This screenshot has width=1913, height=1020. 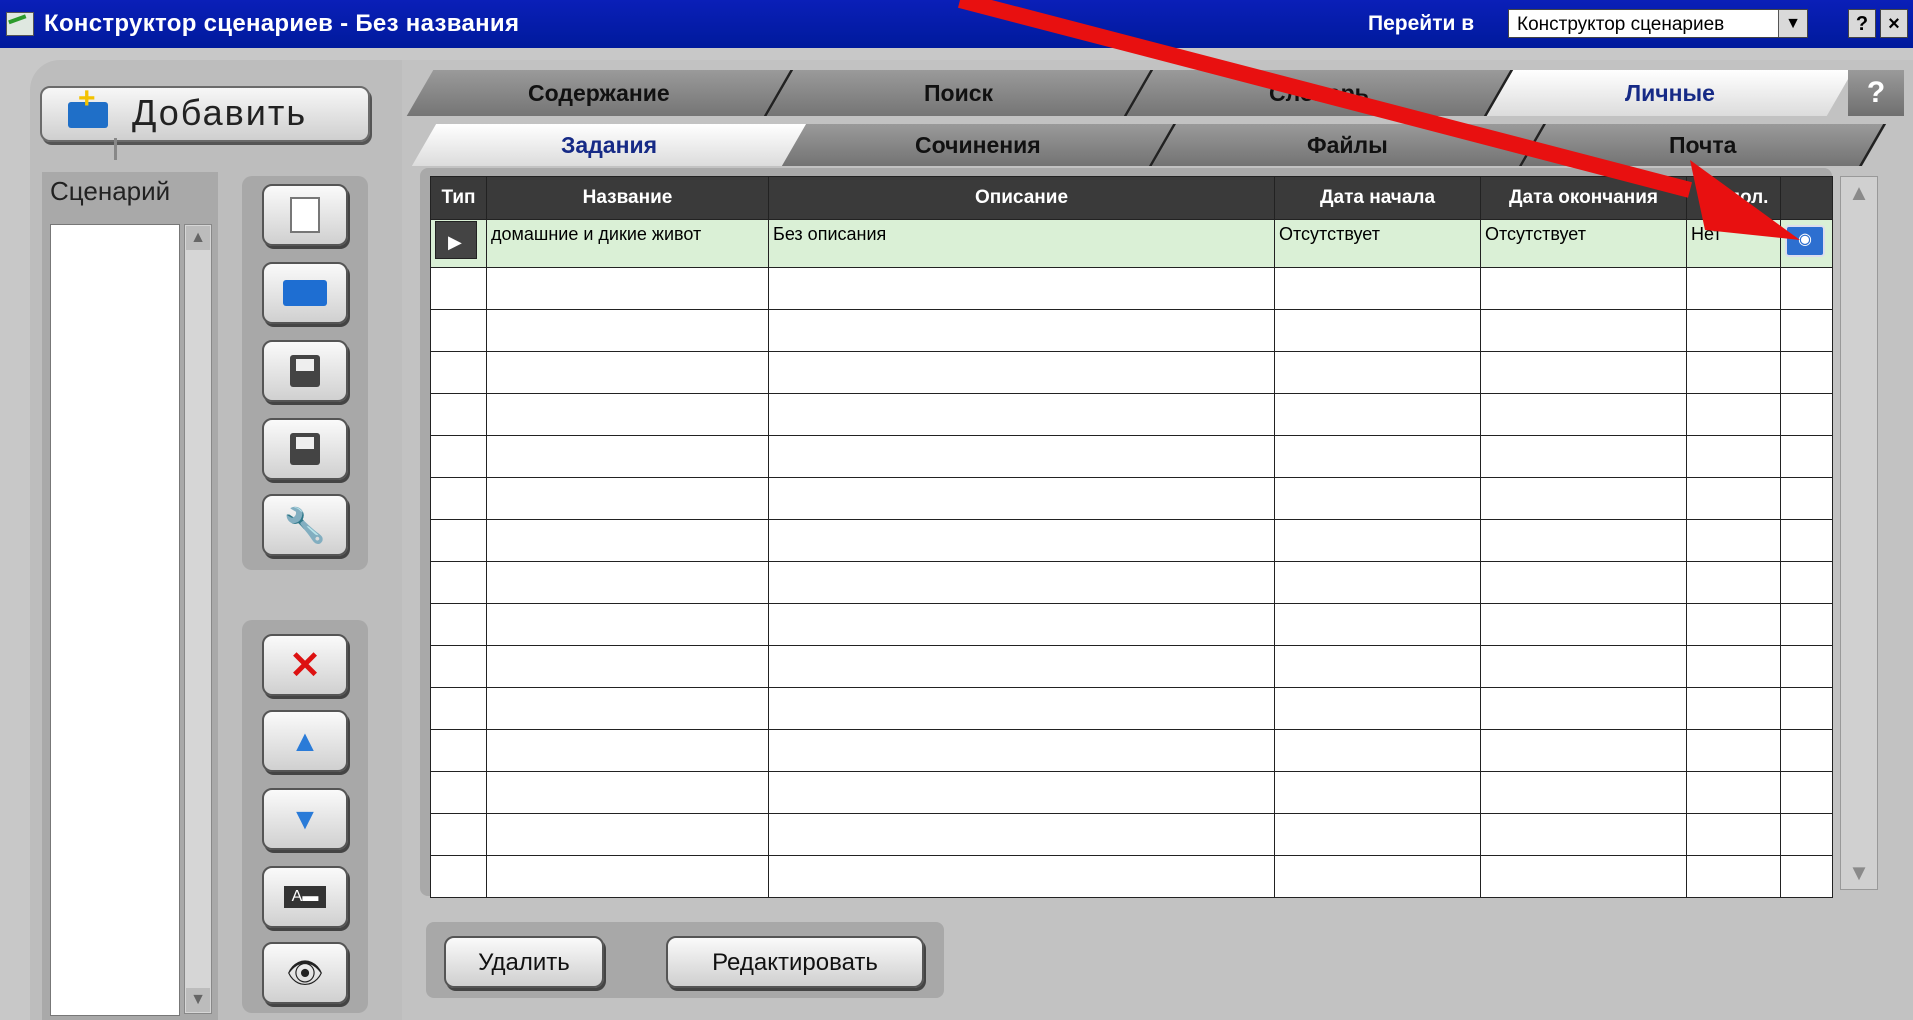 I want to click on col-start-date: Дата начала, so click(x=1377, y=198).